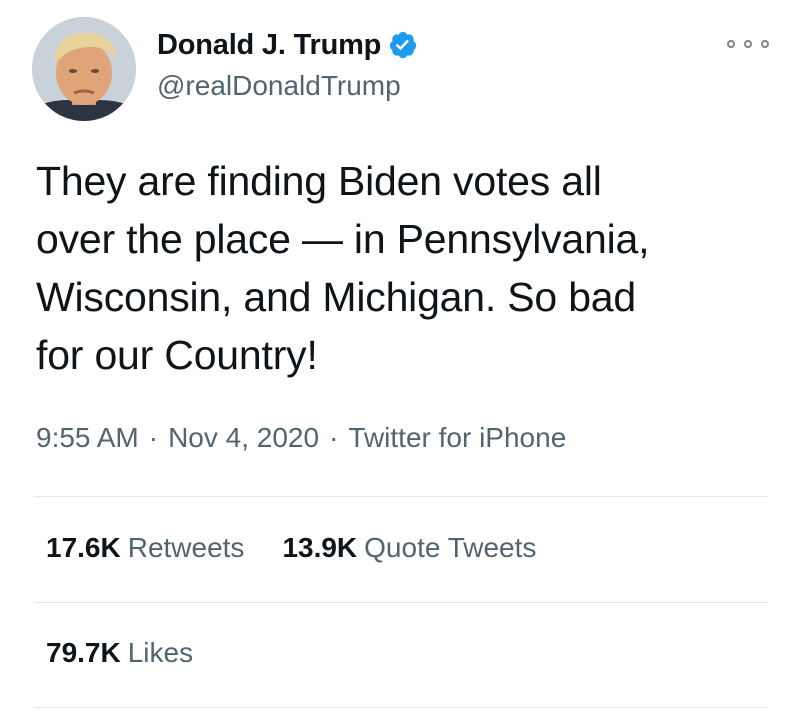 This screenshot has width=800, height=712. Describe the element at coordinates (186, 547) in the screenshot. I see `retweets-label: Retweets` at that location.